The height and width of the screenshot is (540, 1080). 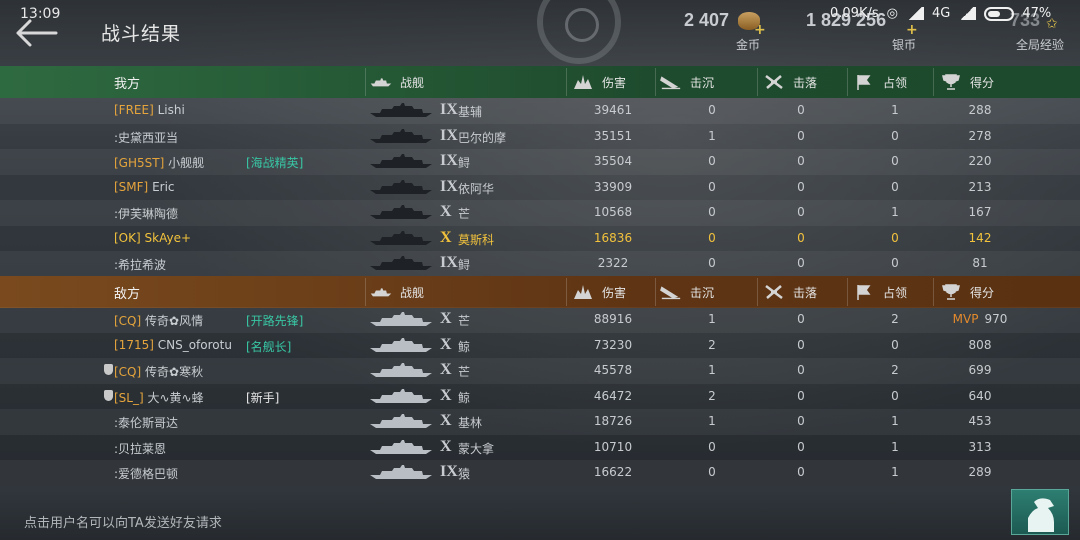 I want to click on player-name: [SL_] 大∿黄∿蜂, so click(x=159, y=397).